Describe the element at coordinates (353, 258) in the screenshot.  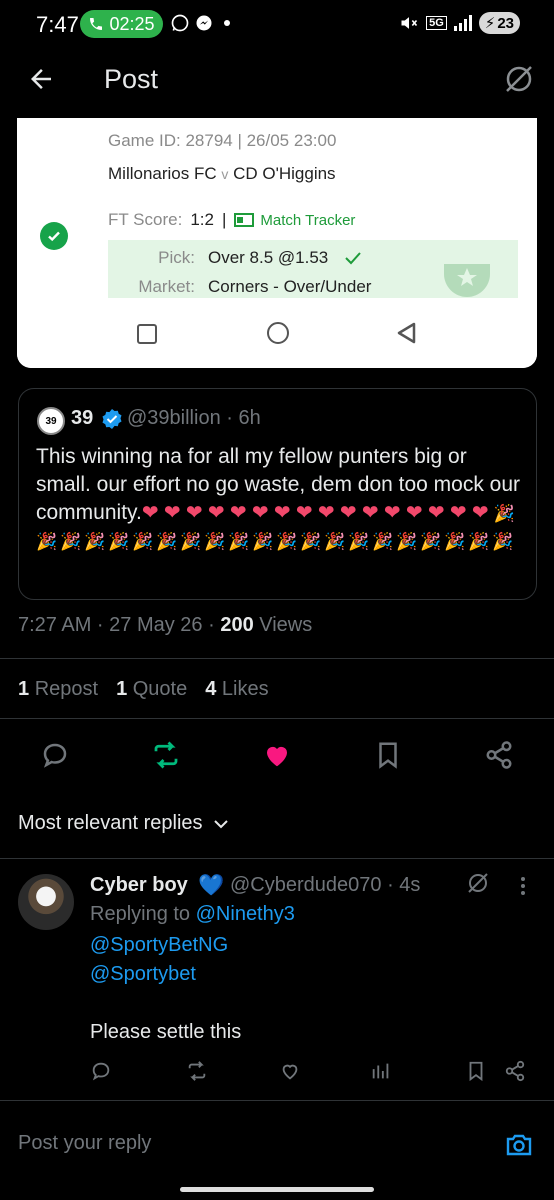
I see `pick-check-icon` at that location.